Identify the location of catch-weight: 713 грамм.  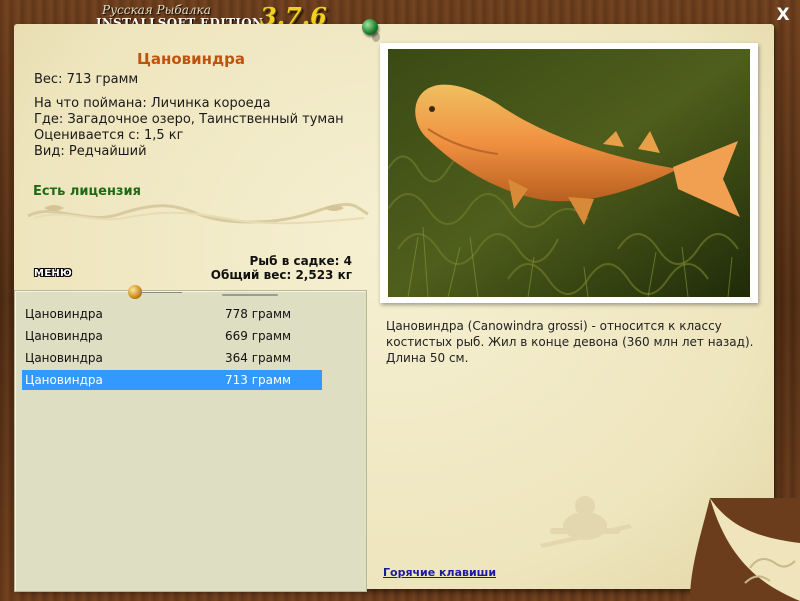
(258, 380).